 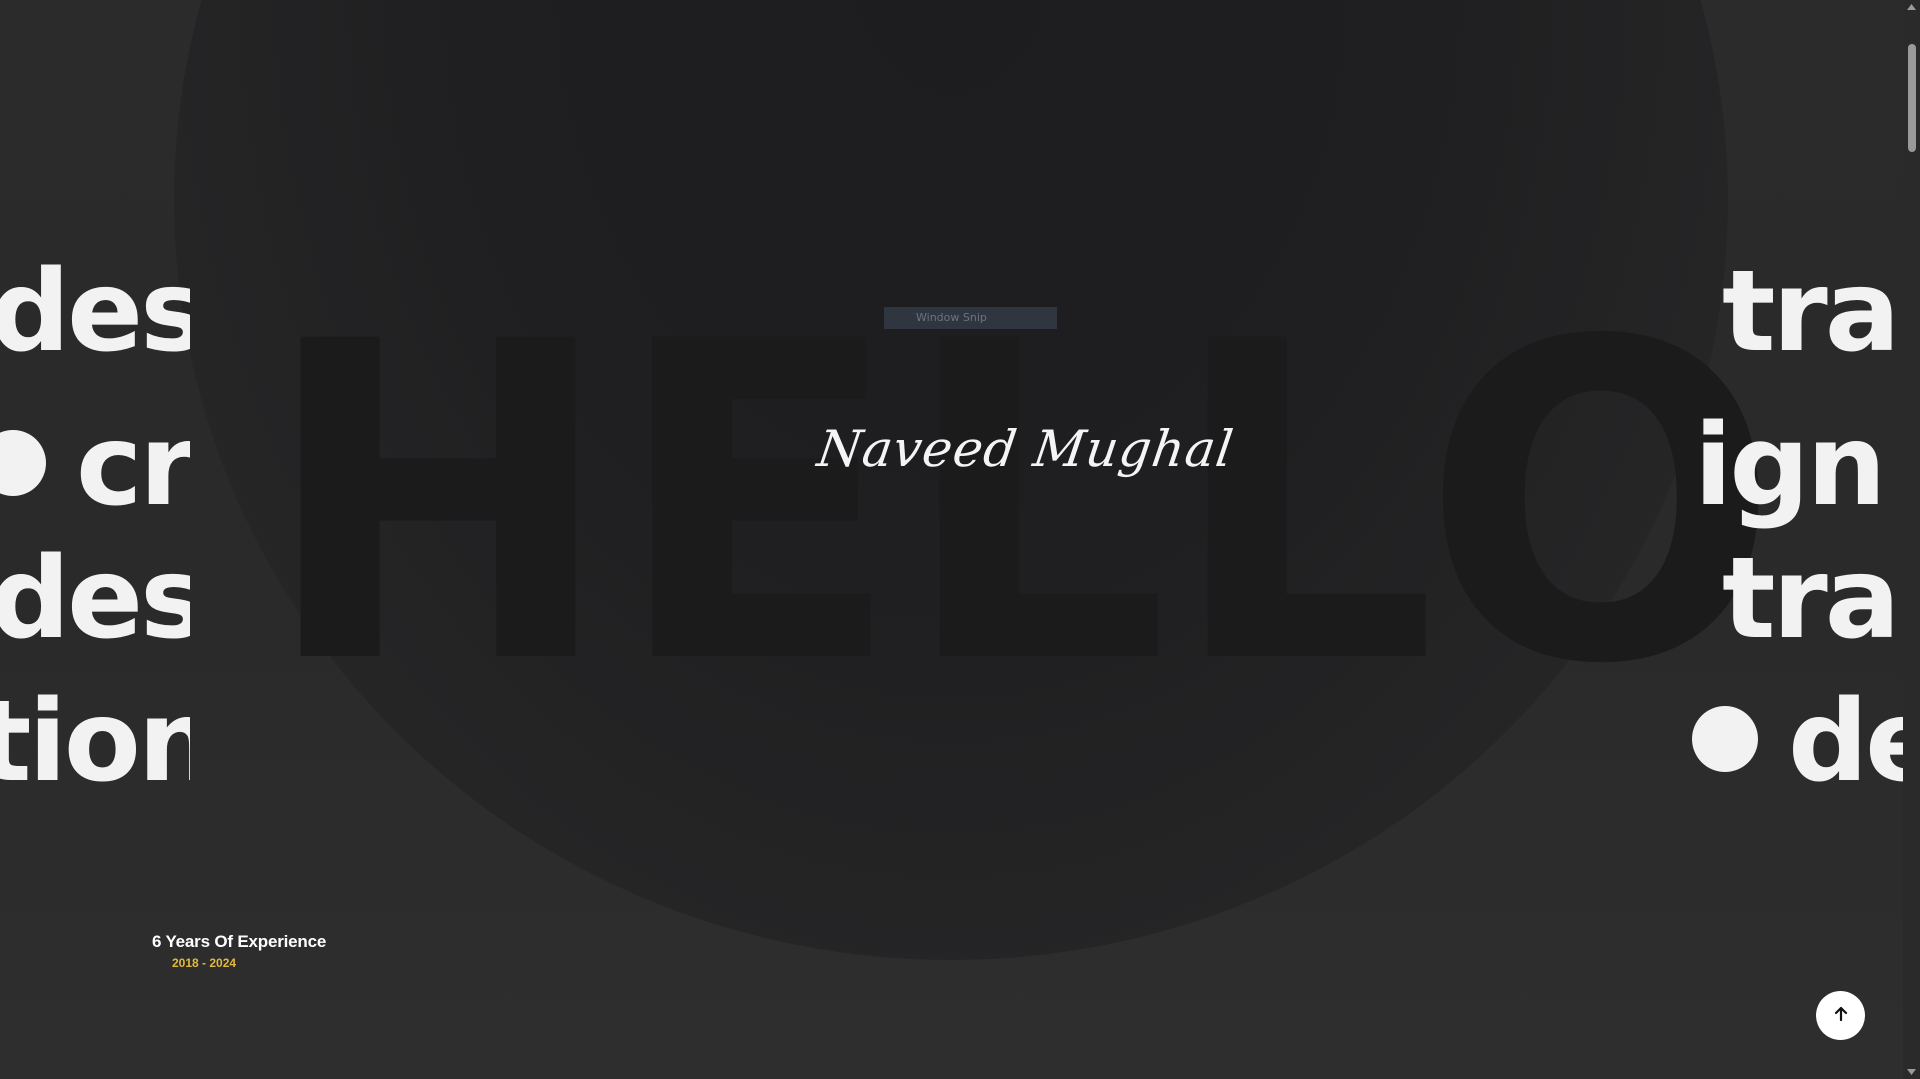 What do you see at coordinates (1025, 449) in the screenshot?
I see `signature-name: Naveed Mughal` at bounding box center [1025, 449].